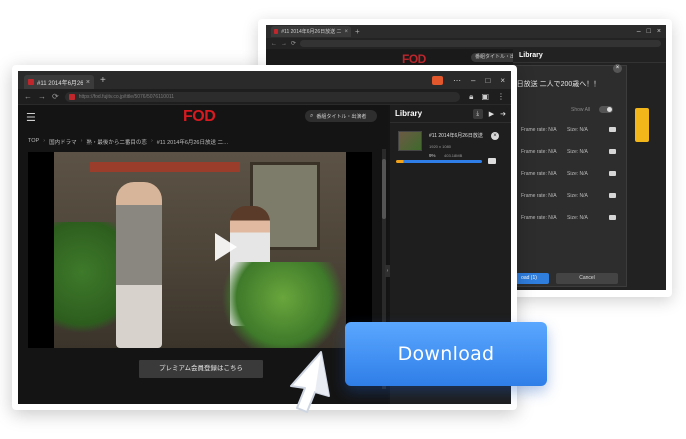 The width and height of the screenshot is (686, 439). Describe the element at coordinates (432, 155) in the screenshot. I see `library-item-percent: 9%` at that location.